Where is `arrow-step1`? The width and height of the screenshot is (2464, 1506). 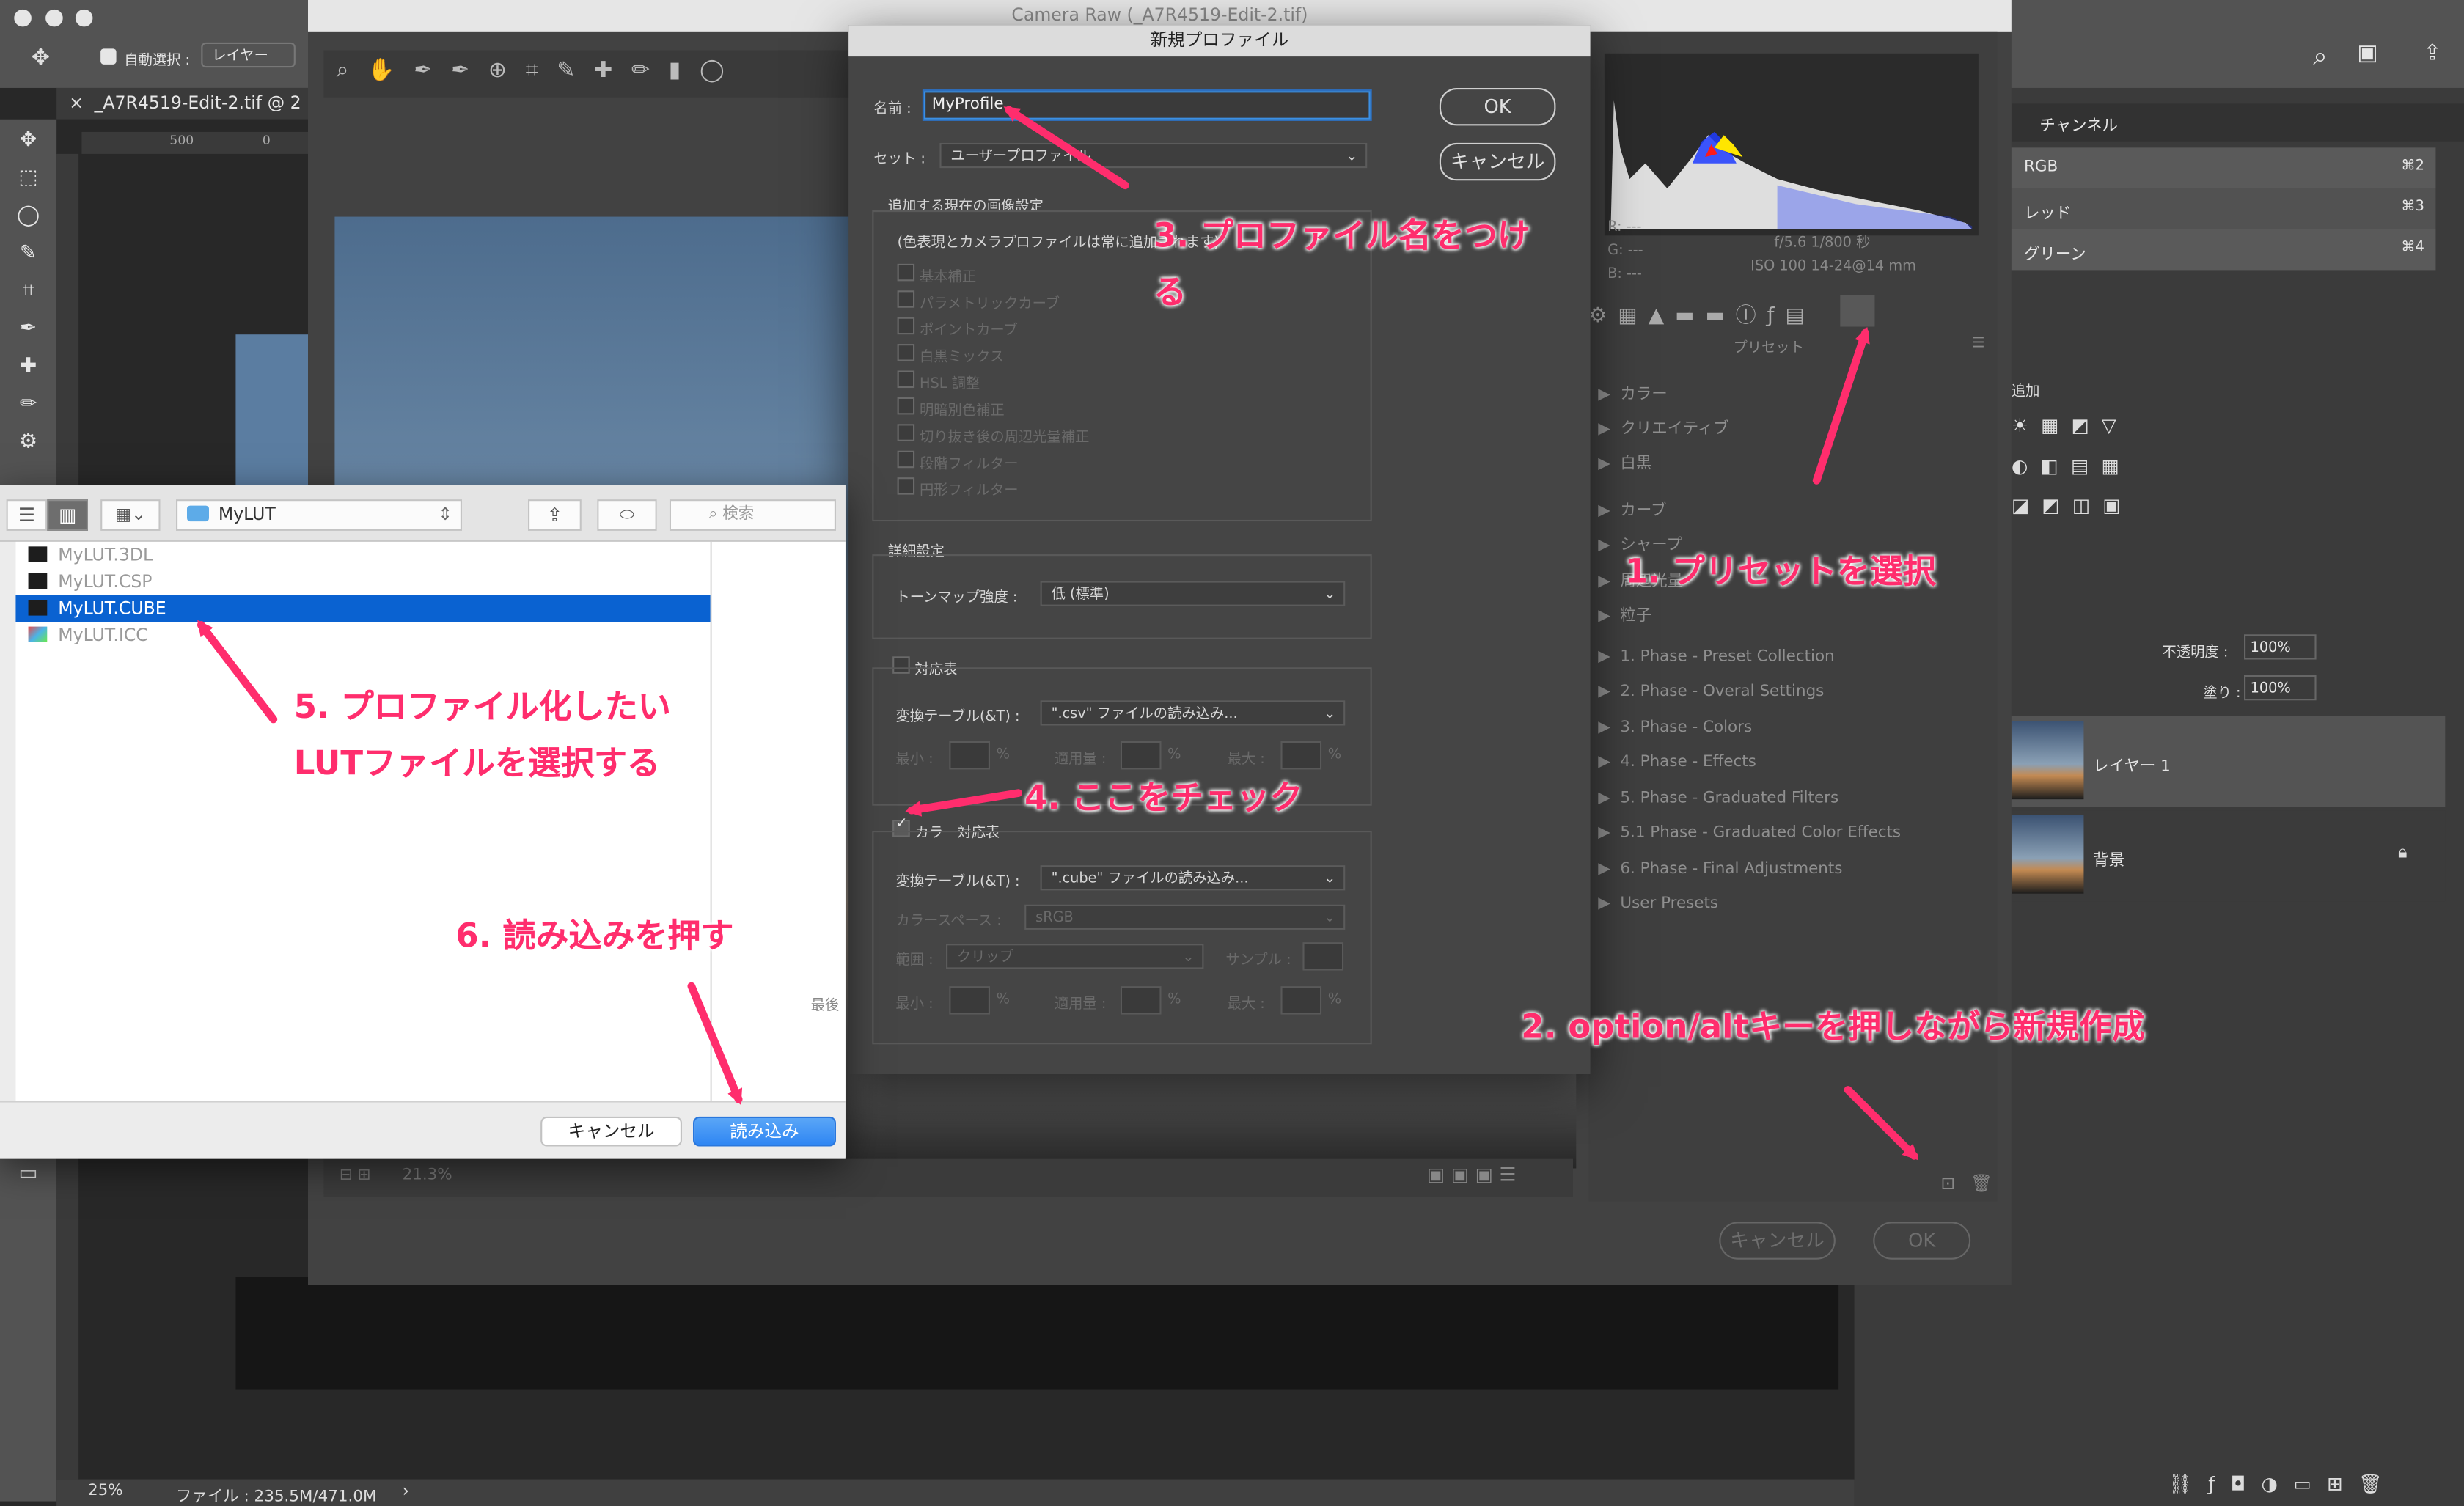
arrow-step1 is located at coordinates (1841, 405).